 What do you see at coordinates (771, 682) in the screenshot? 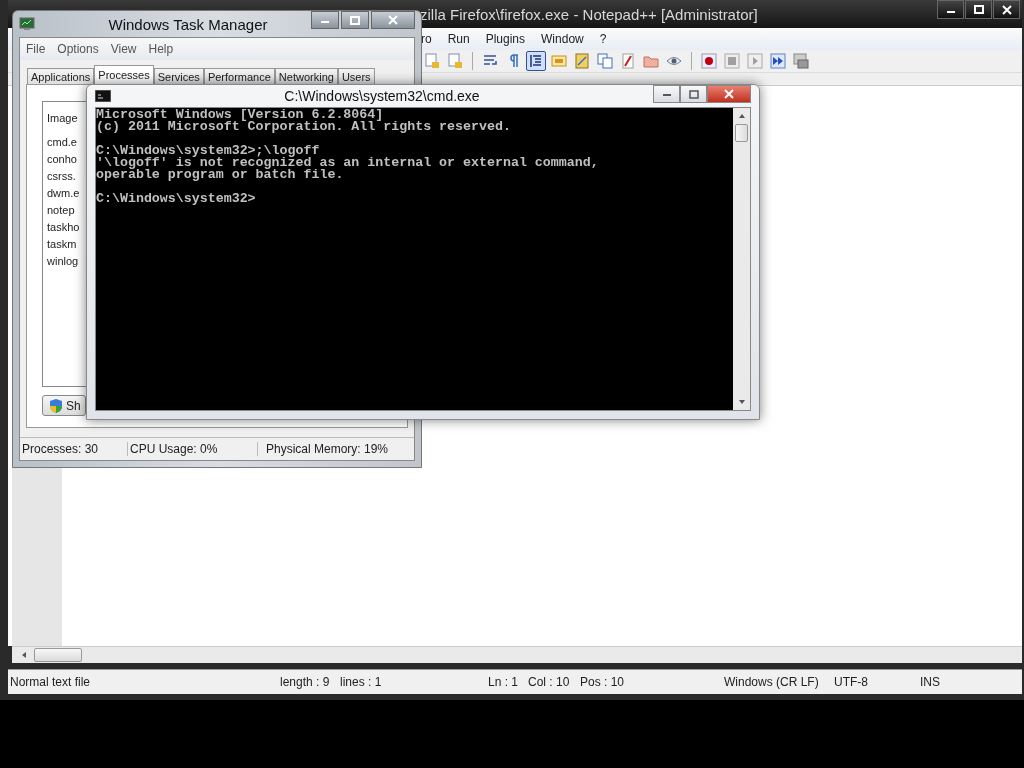
I see `line-ending-label: Windows (CR LF)` at bounding box center [771, 682].